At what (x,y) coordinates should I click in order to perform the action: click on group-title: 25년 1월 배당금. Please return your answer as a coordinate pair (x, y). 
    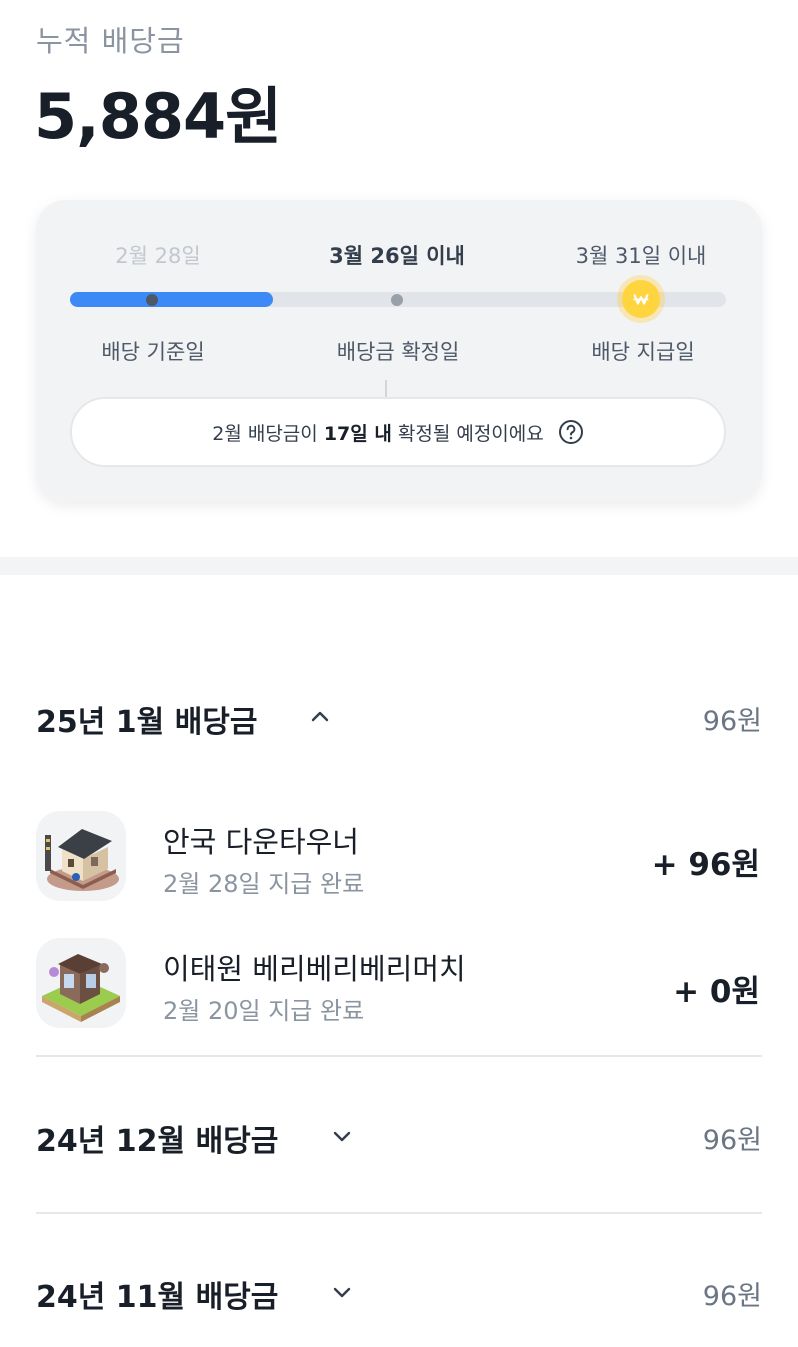
    Looking at the image, I should click on (147, 722).